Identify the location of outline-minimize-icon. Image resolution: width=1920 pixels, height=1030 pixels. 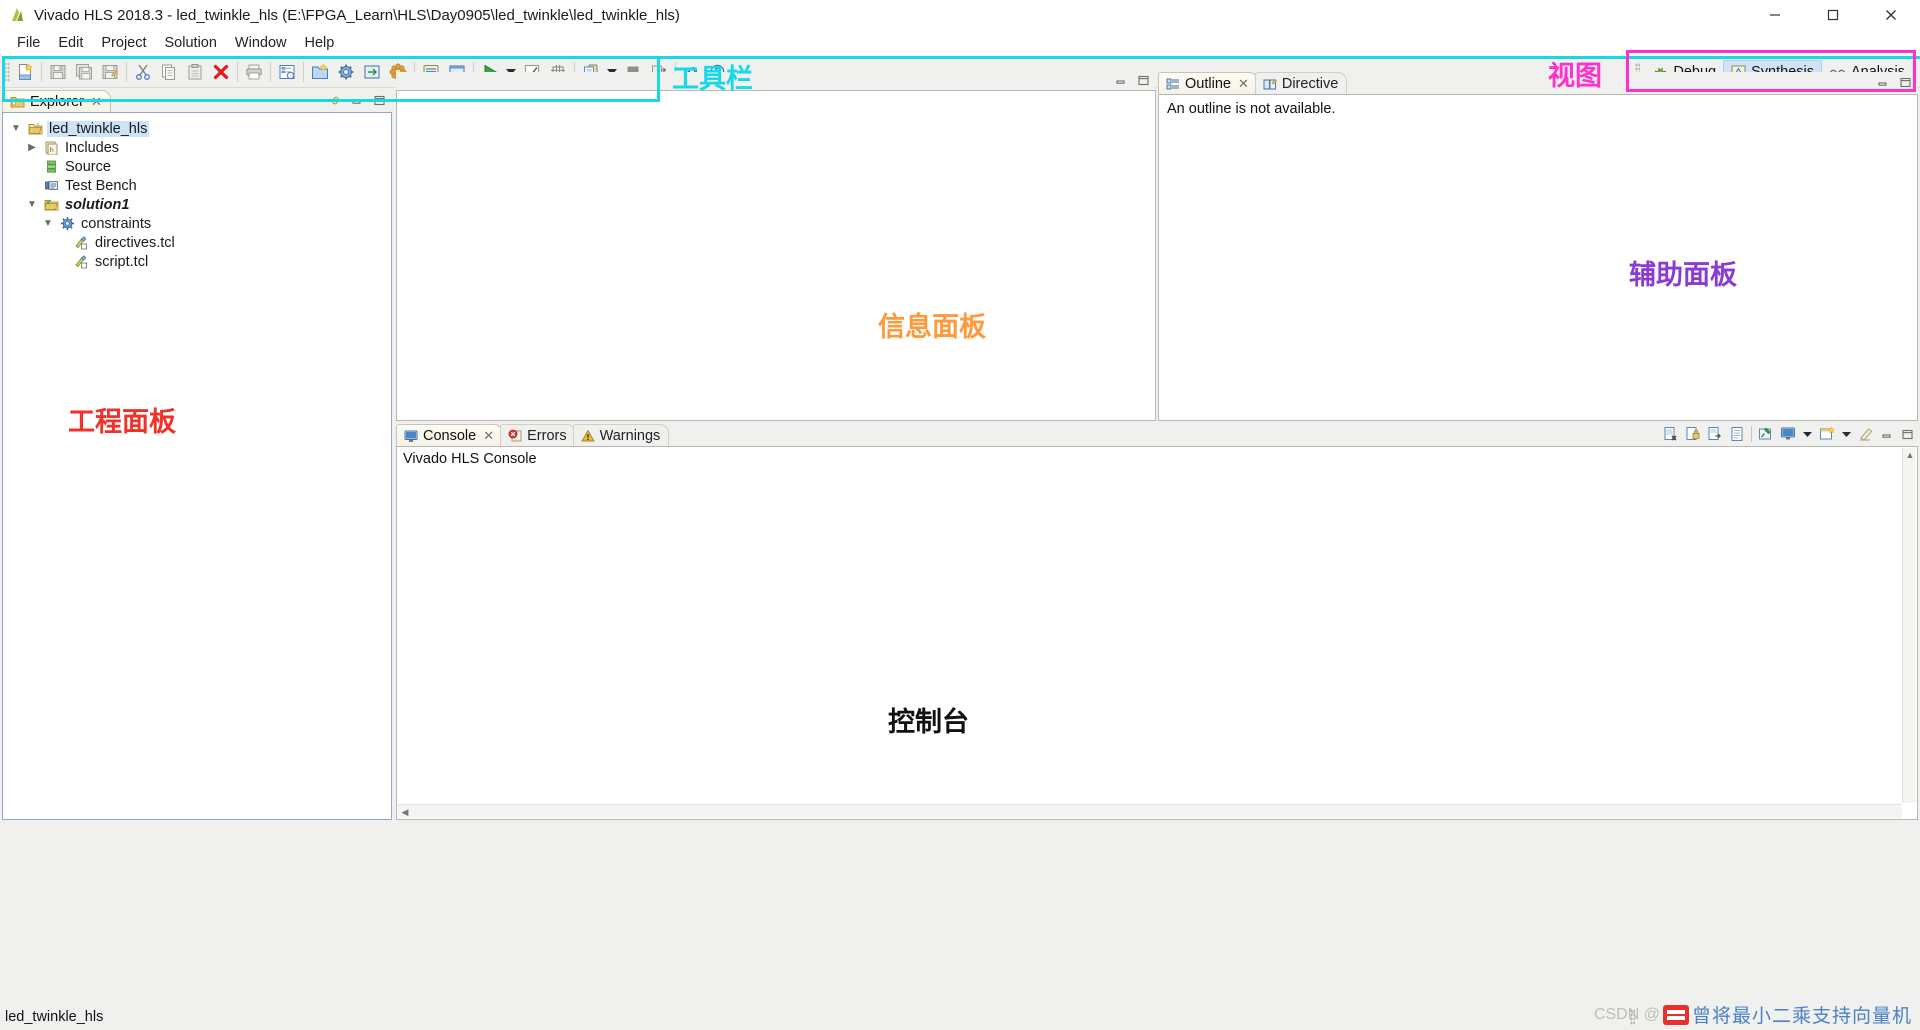
(1883, 82).